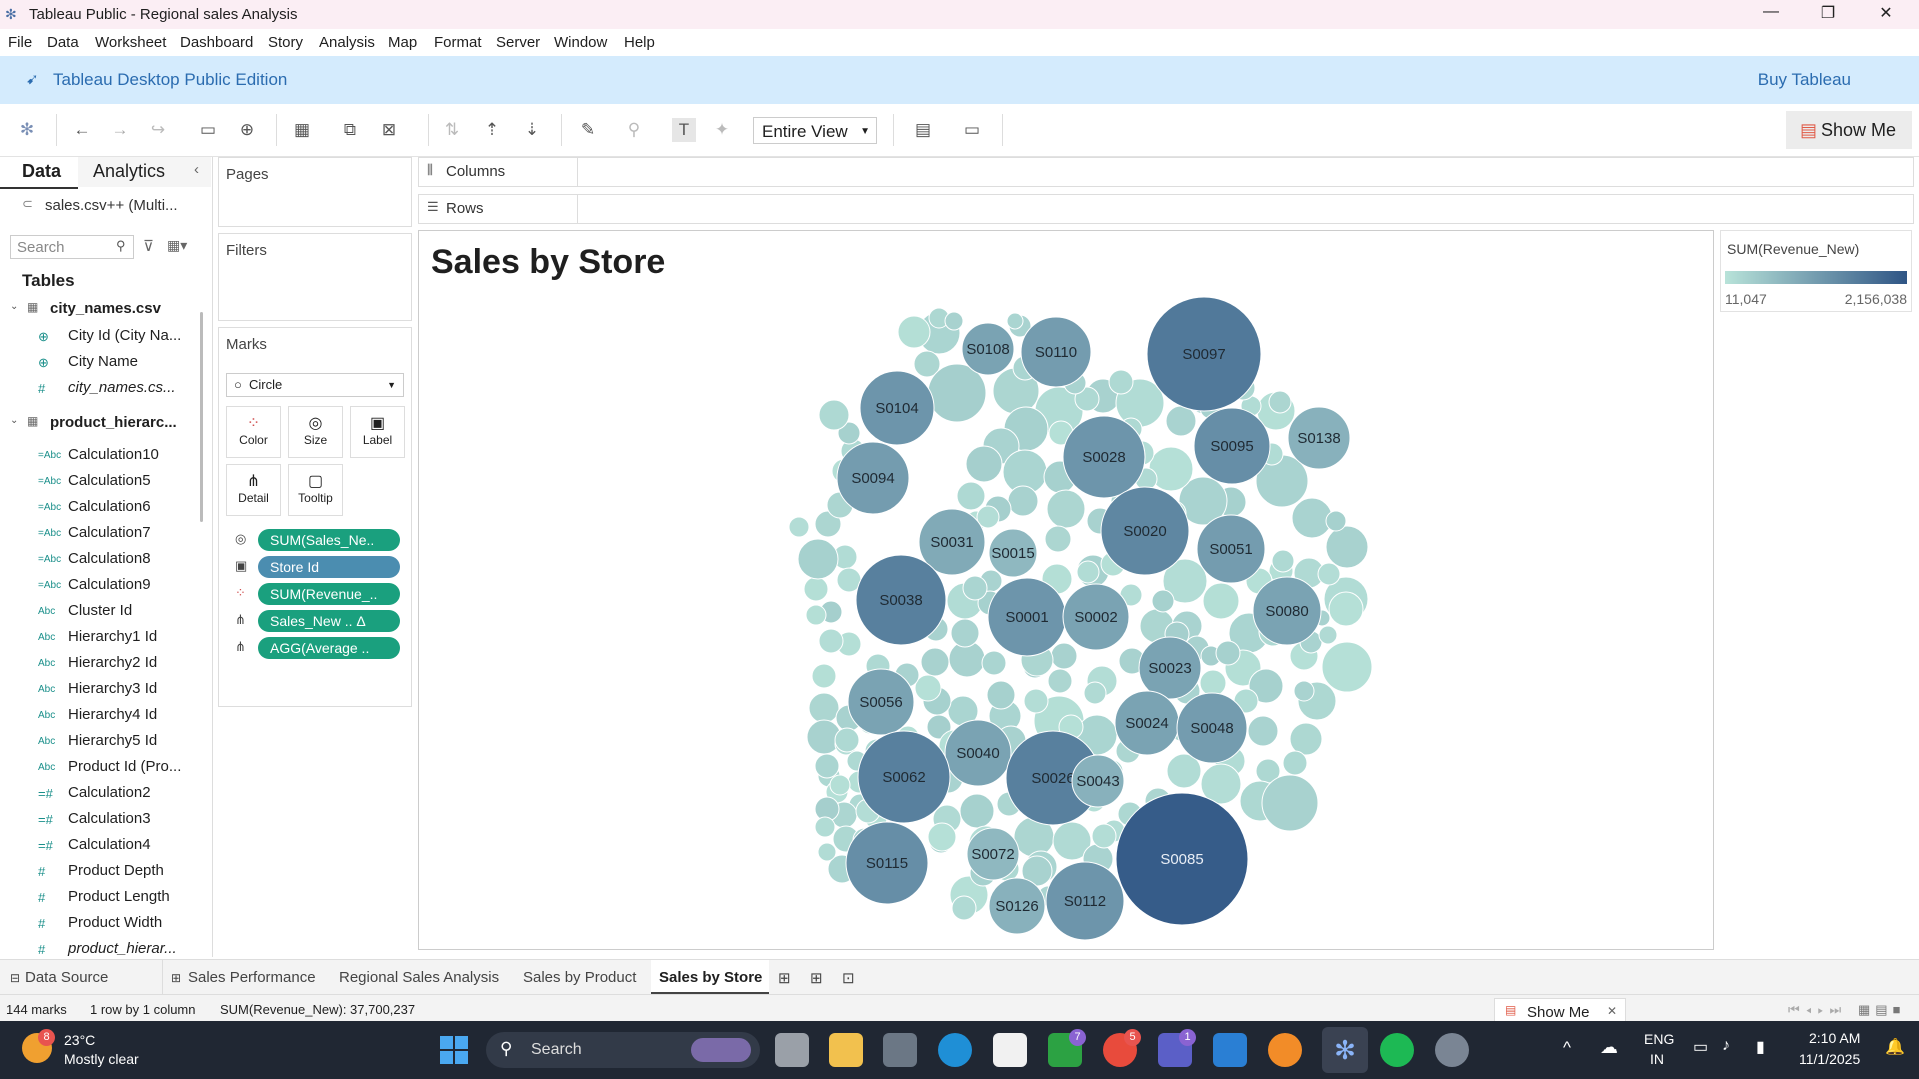 The height and width of the screenshot is (1079, 1919). Describe the element at coordinates (792, 1050) in the screenshot. I see `task-view-icon` at that location.